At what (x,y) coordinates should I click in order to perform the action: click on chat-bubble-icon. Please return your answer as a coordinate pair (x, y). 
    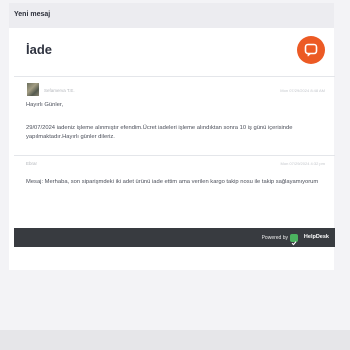
    Looking at the image, I should click on (311, 50).